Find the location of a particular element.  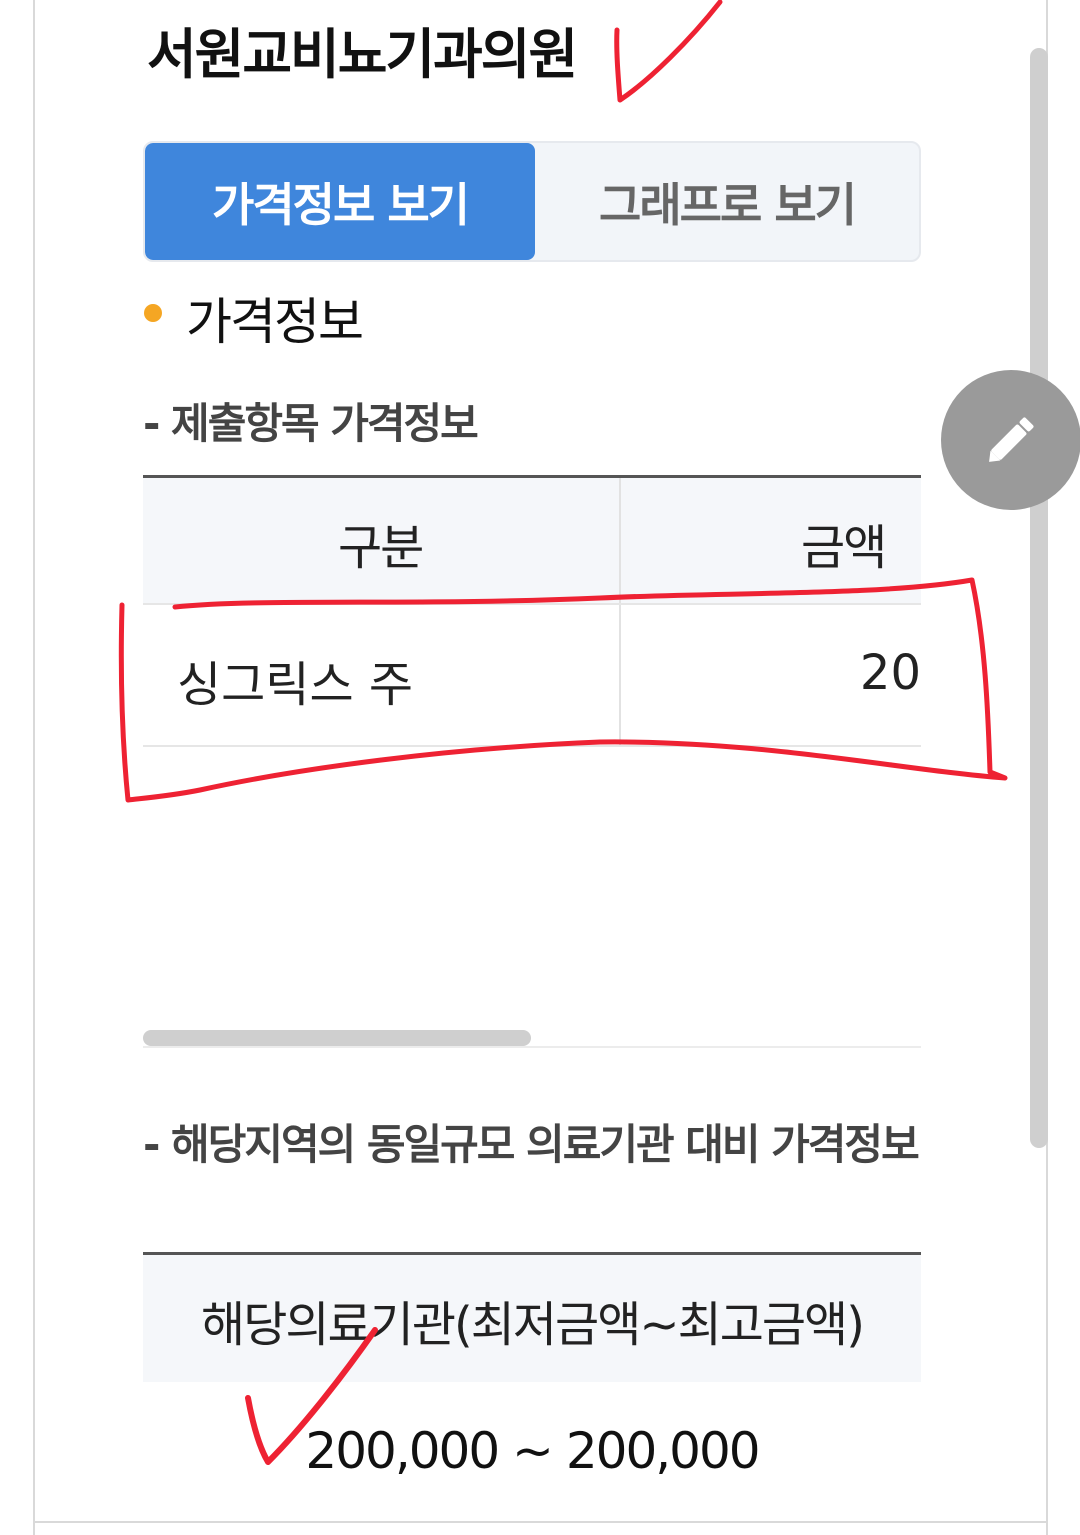

regional-table-header: 해당의료기관(최저금액~최고금액) is located at coordinates (532, 1317).